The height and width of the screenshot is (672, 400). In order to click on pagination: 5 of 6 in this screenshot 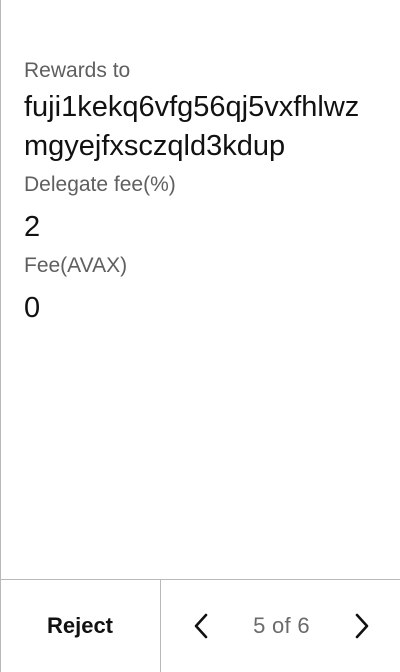, I will do `click(280, 626)`.